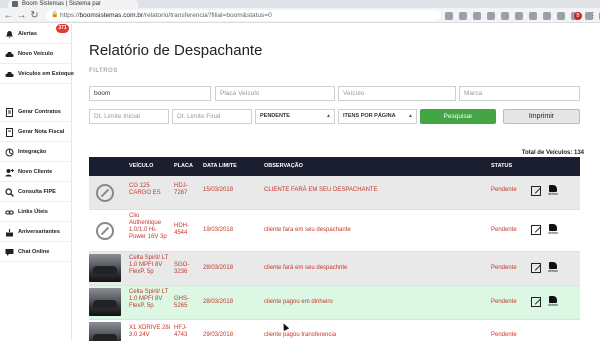 This screenshot has width=600, height=341. Describe the element at coordinates (275, 93) in the screenshot. I see `plate-input: Placa Veículo` at that location.